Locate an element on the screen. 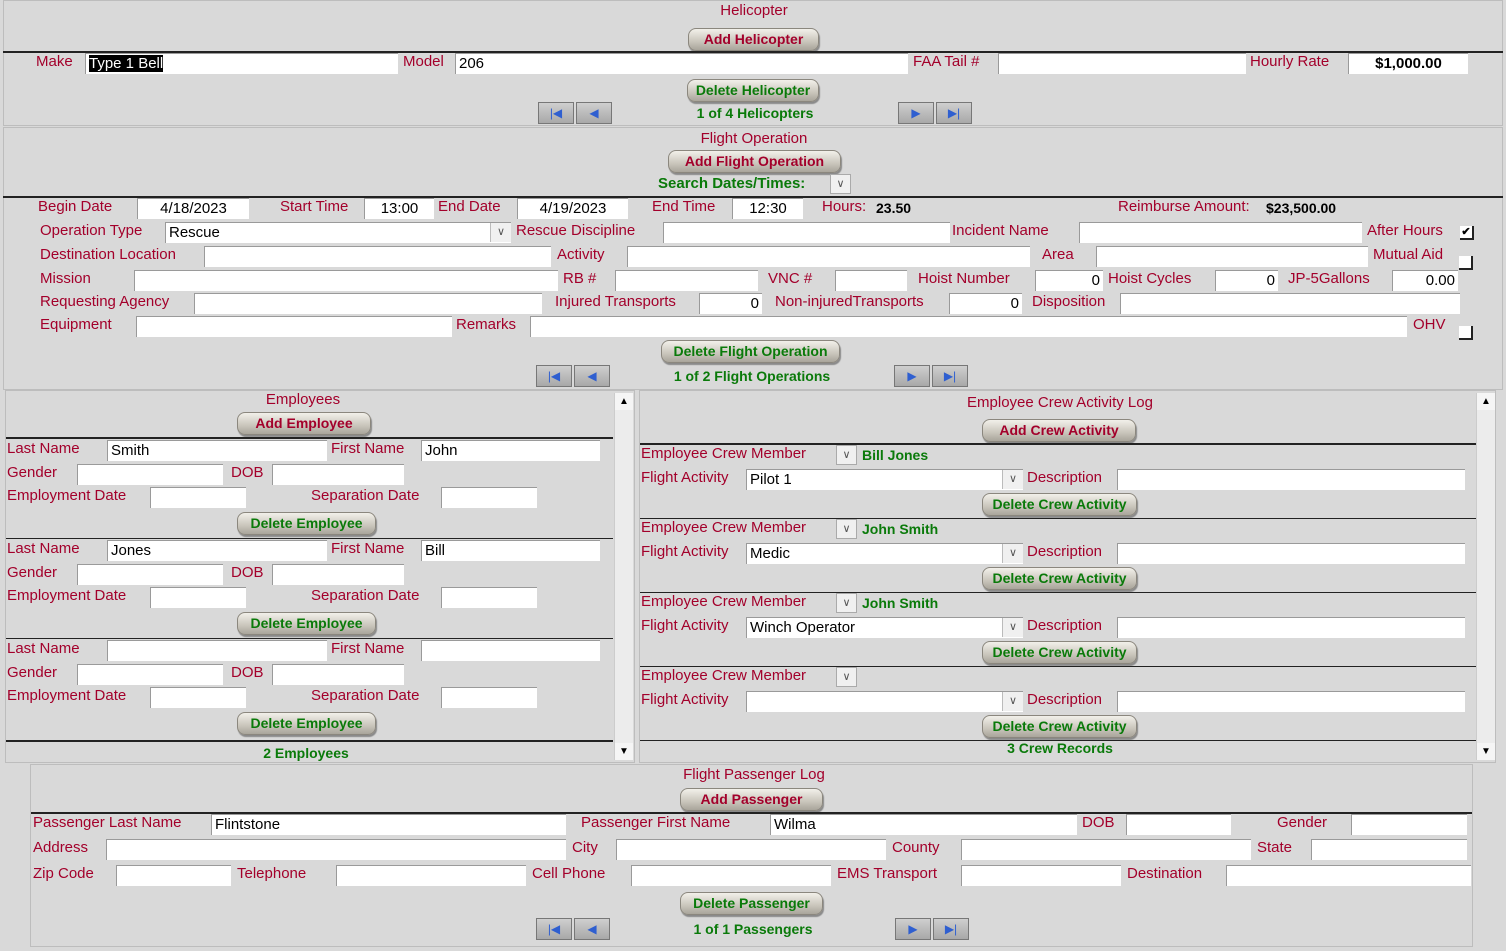 The height and width of the screenshot is (951, 1506). last-name-field: Jones is located at coordinates (217, 550).